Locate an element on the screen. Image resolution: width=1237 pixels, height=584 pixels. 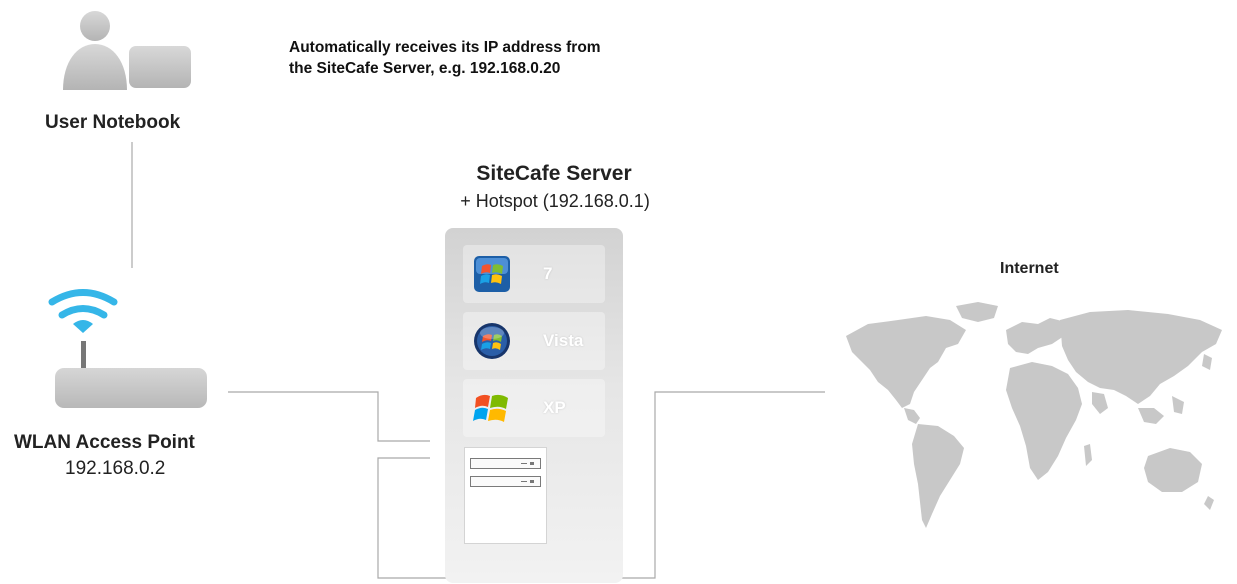
os-row-windows-vista: Vista is located at coordinates (534, 341).